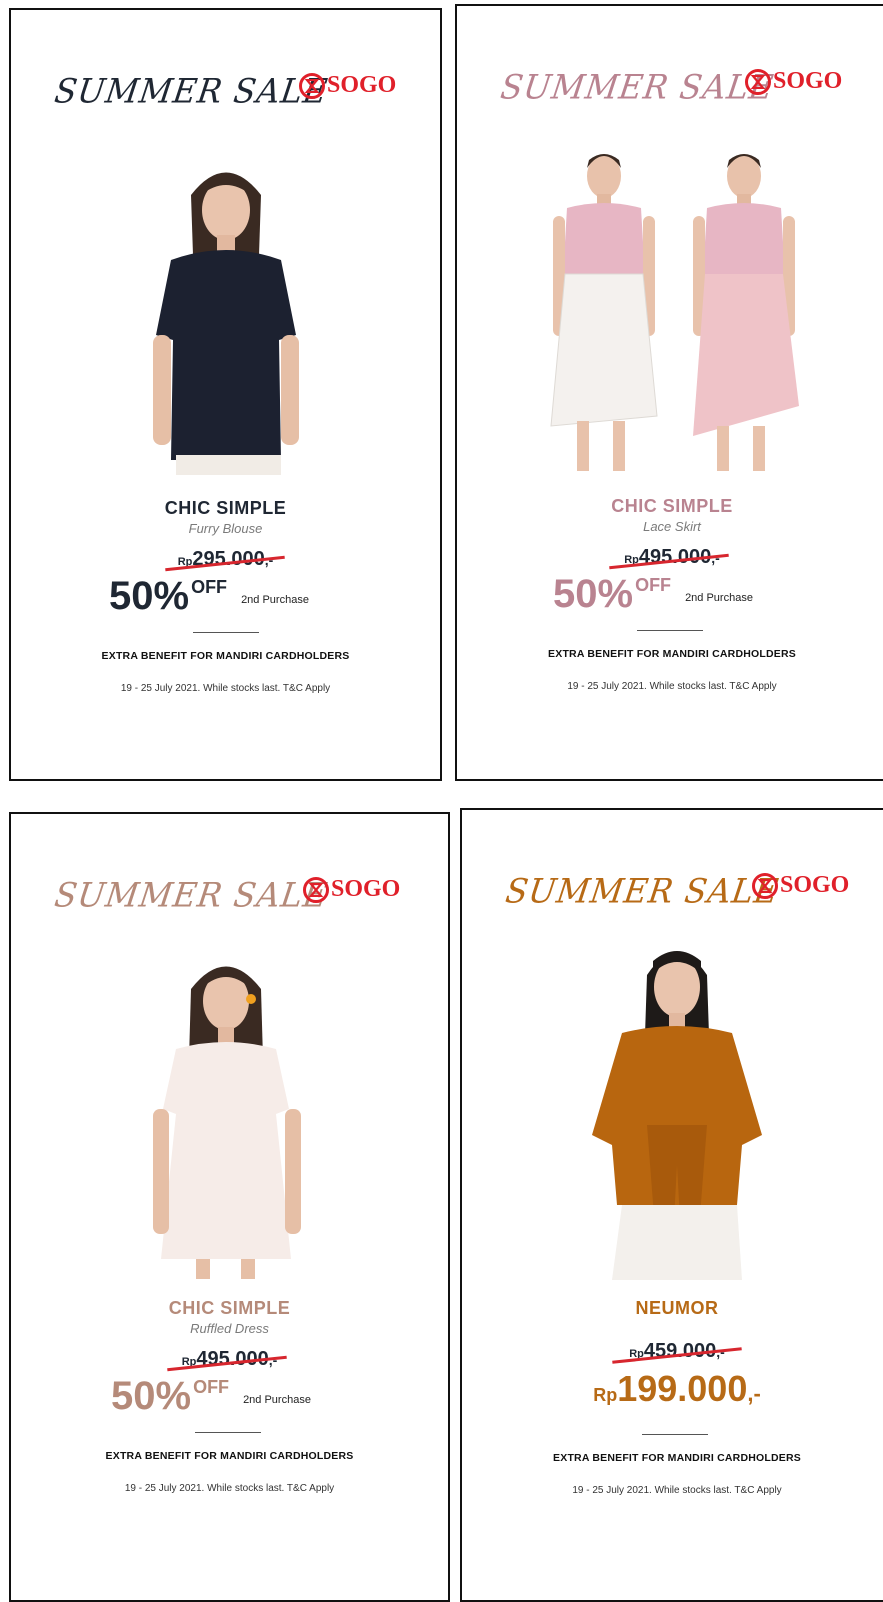 The image size is (883, 1602). I want to click on product-name: Lace Skirt, so click(672, 526).